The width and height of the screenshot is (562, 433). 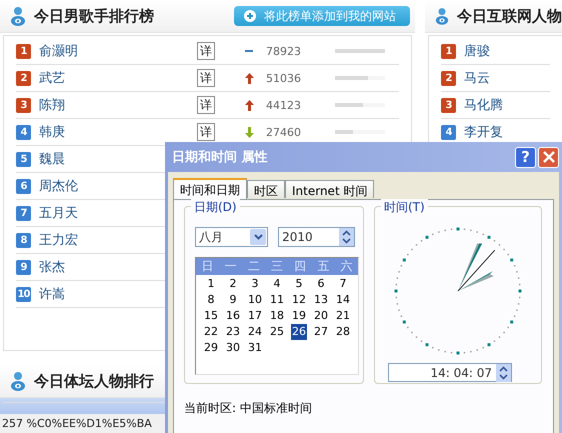 I want to click on panel-title: 今日体坛人物排行, so click(x=94, y=381).